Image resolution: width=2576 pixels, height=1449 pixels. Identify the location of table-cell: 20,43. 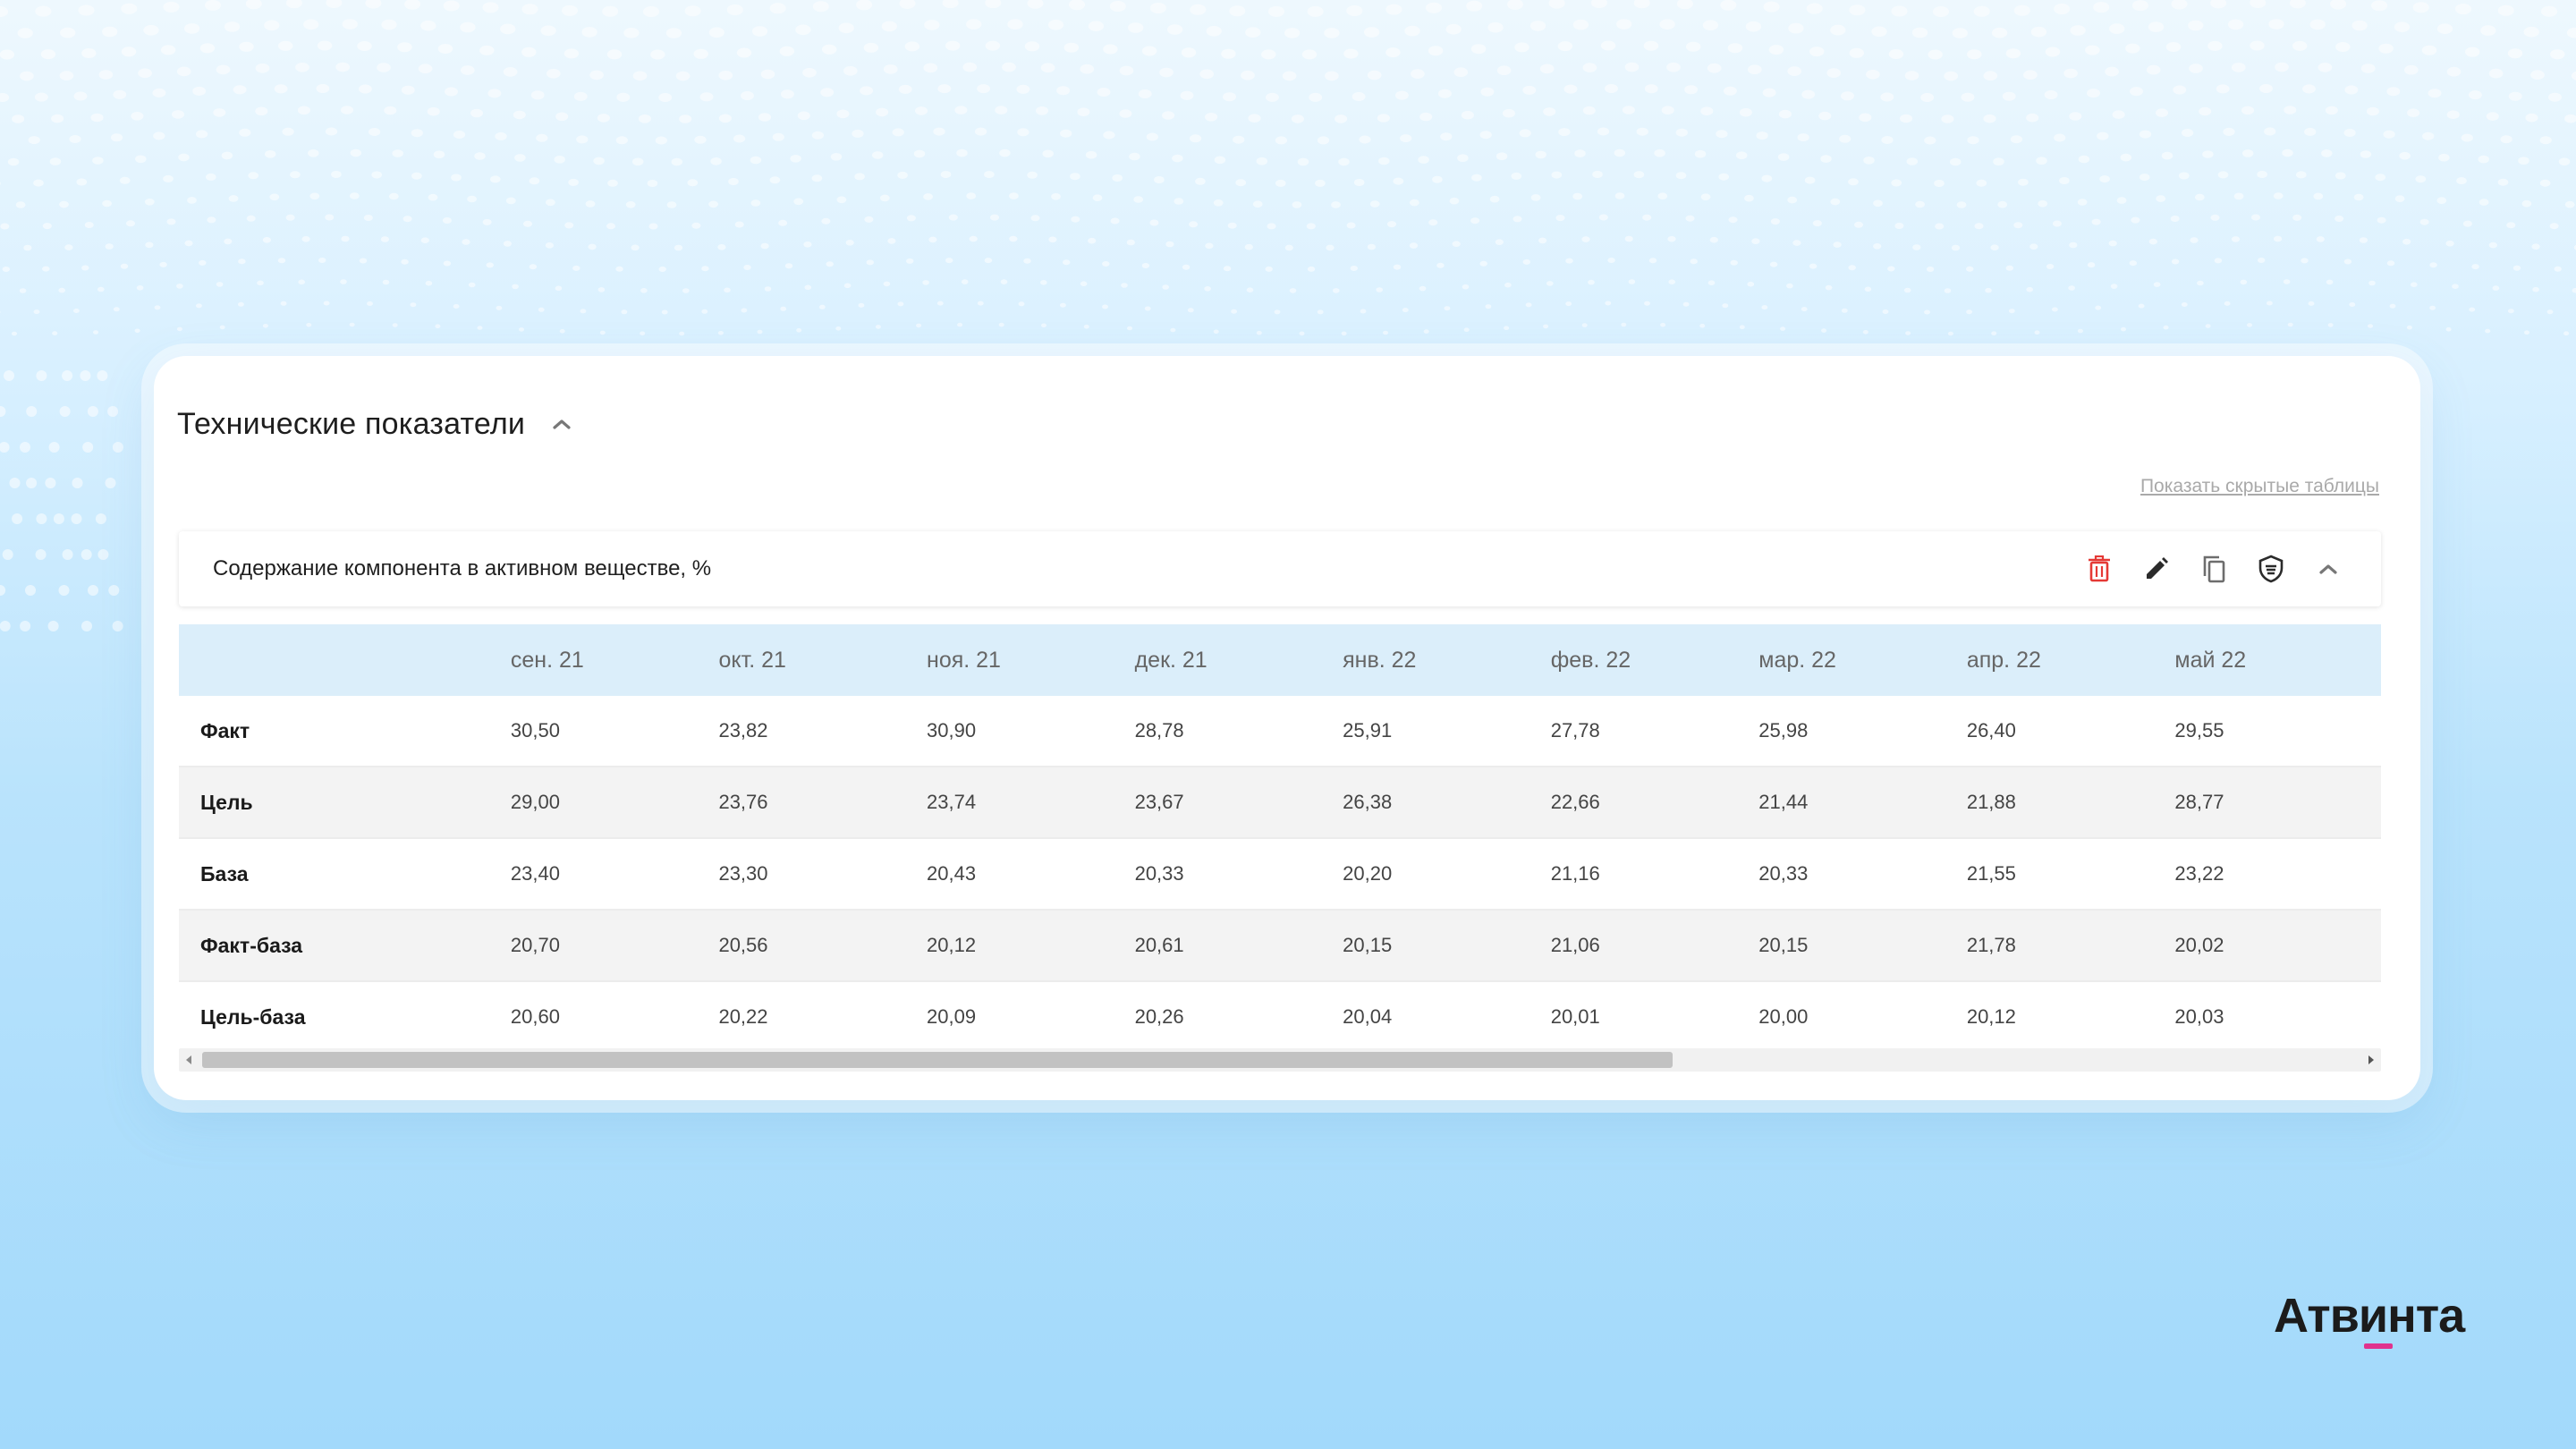
(1029, 874).